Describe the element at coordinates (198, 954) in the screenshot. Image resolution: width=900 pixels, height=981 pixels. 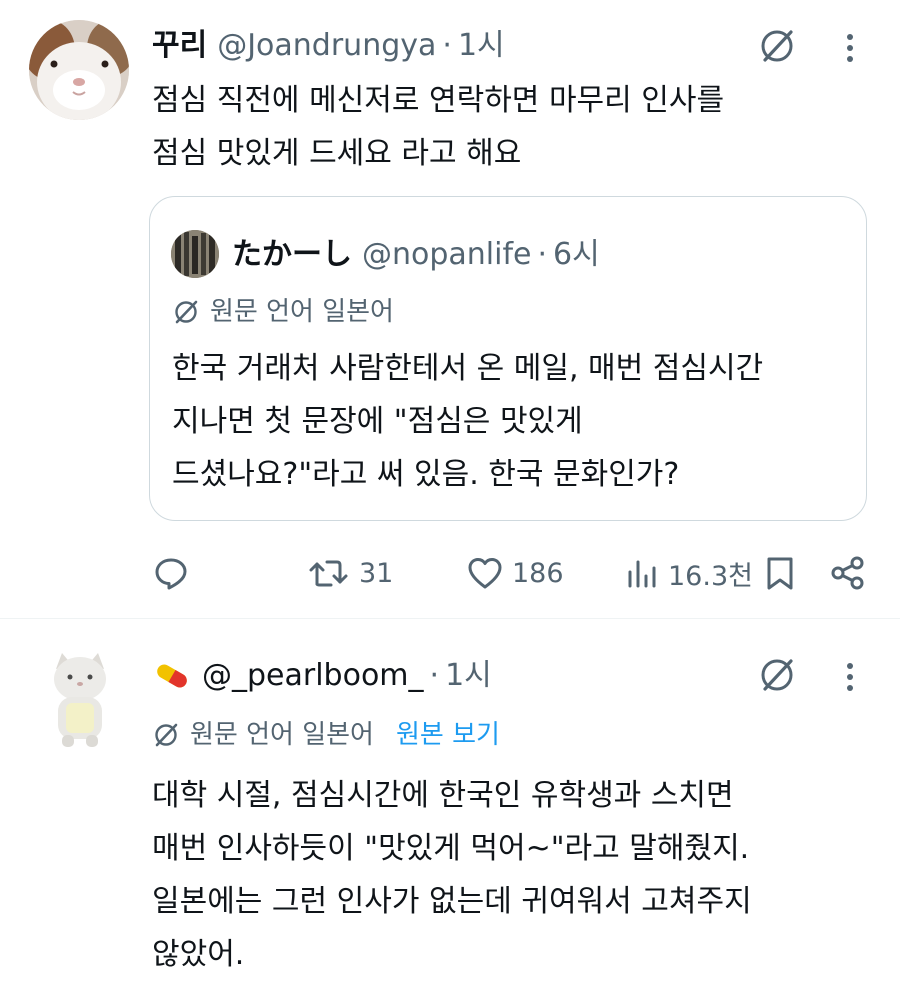
I see `tweet-body-line: 않았어.` at that location.